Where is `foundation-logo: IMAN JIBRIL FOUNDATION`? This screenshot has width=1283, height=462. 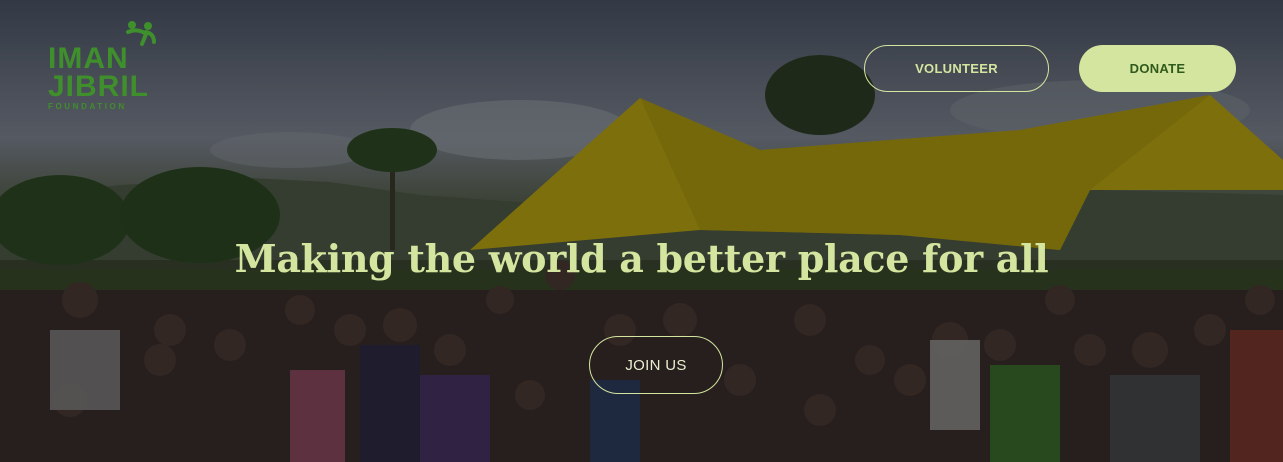 foundation-logo: IMAN JIBRIL FOUNDATION is located at coordinates (104, 66).